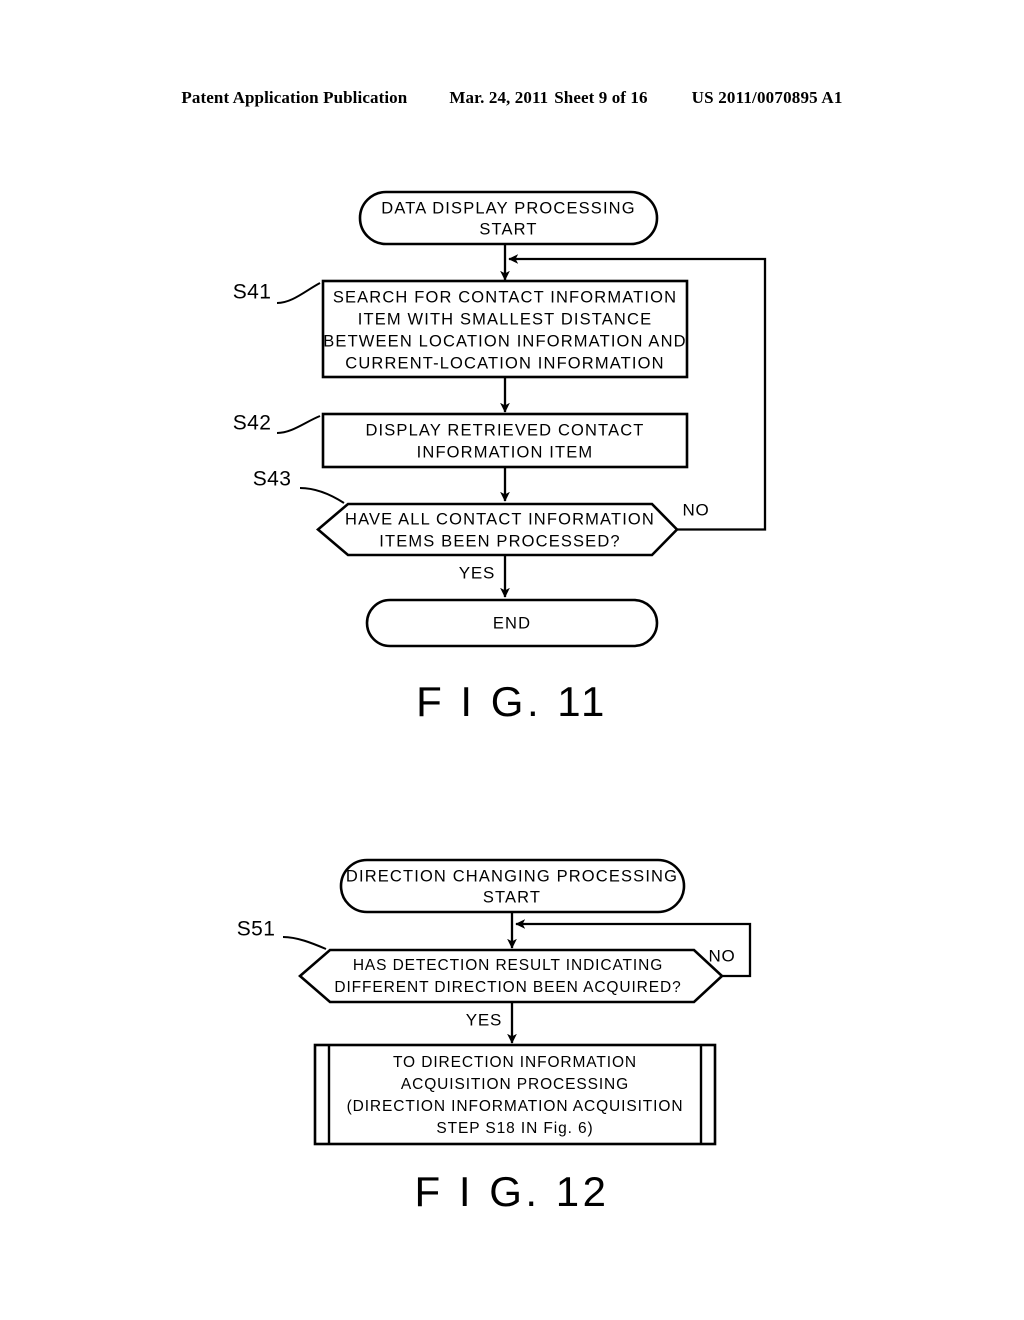 The height and width of the screenshot is (1320, 1024). What do you see at coordinates (601, 97) in the screenshot?
I see `header-sheet-number: Sheet 9 of 16` at bounding box center [601, 97].